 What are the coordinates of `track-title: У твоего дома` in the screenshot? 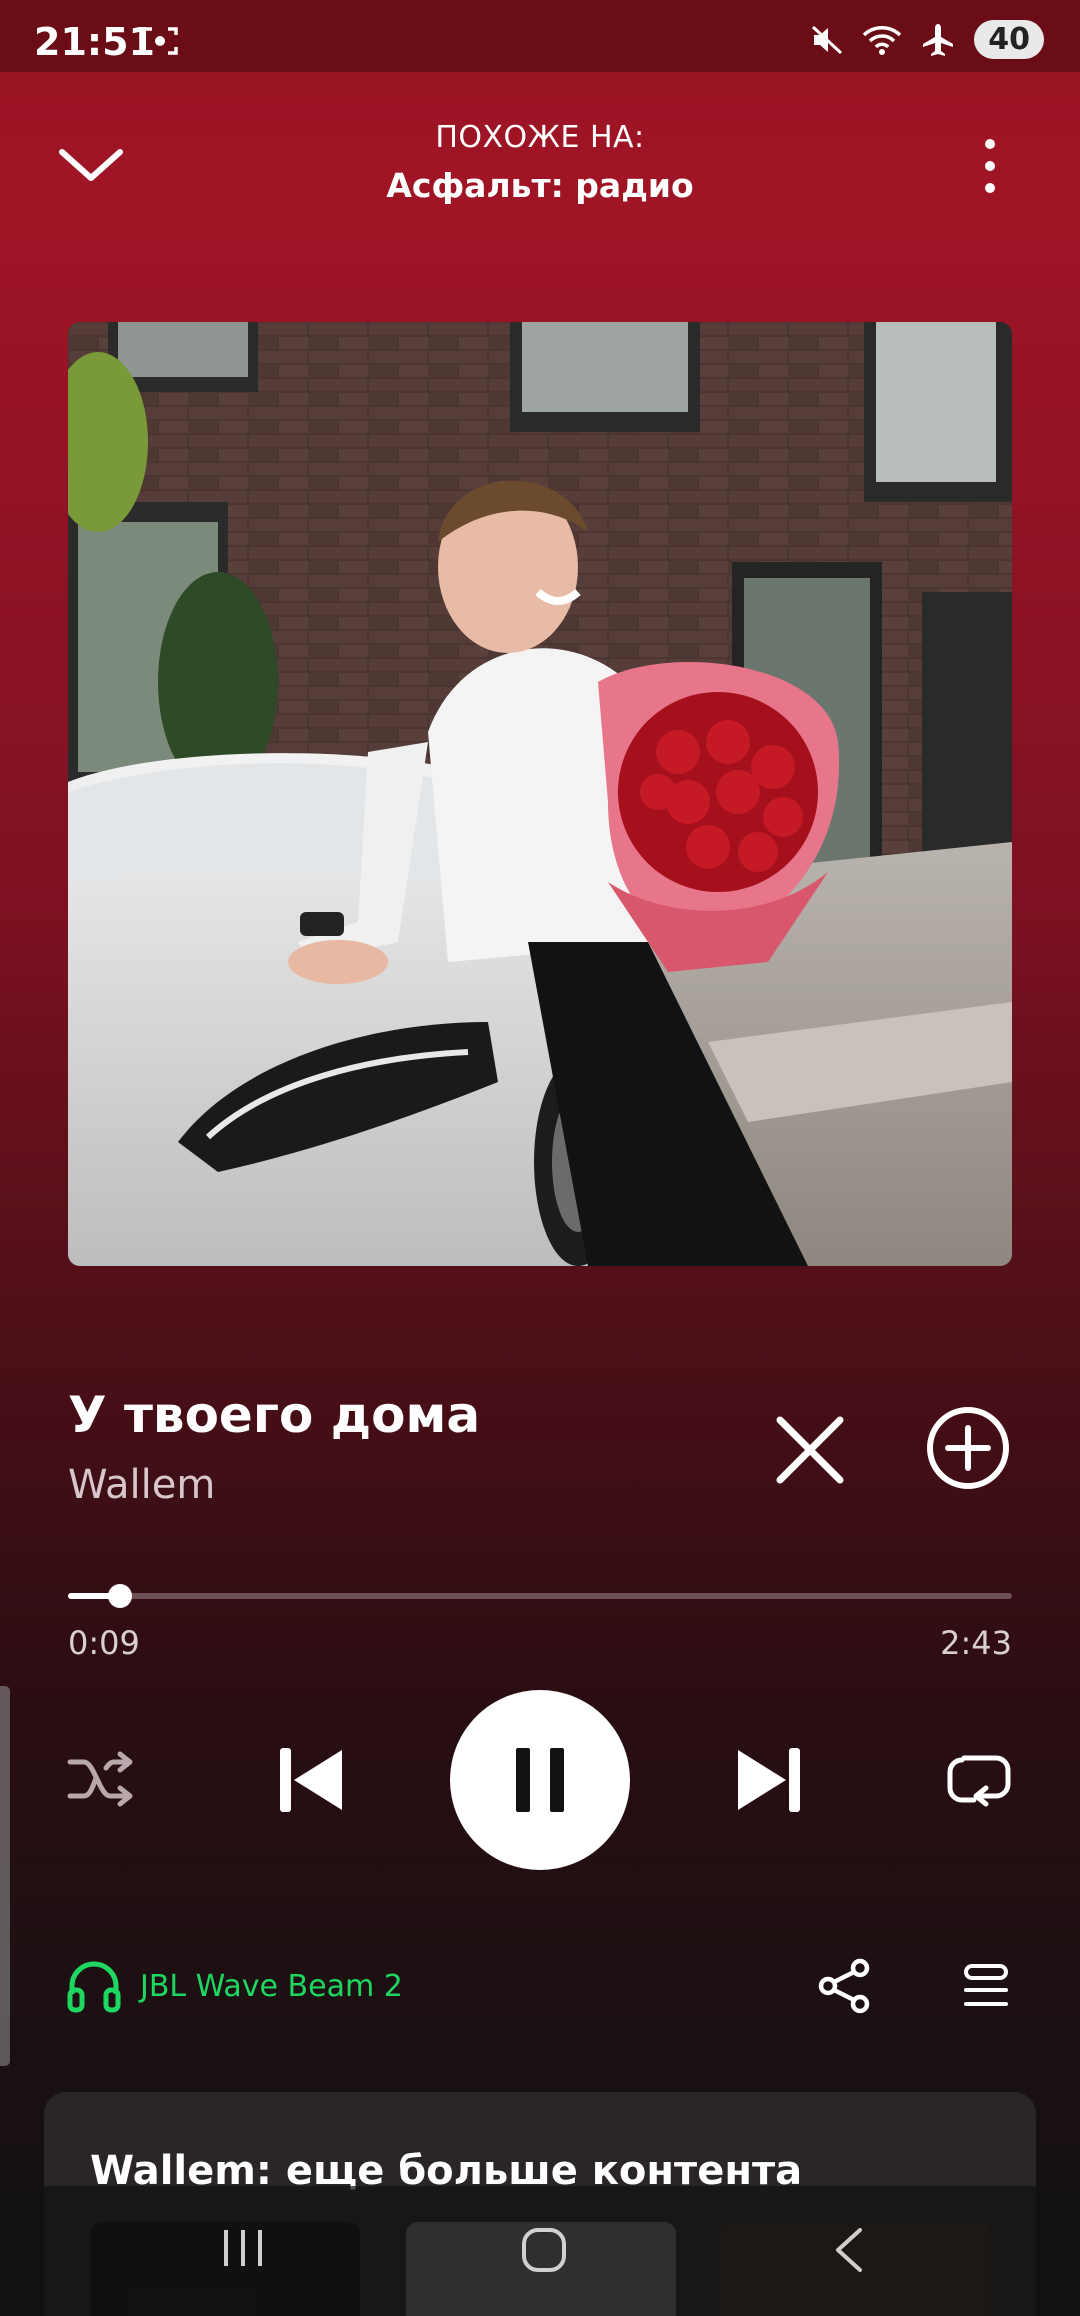 It's located at (274, 1415).